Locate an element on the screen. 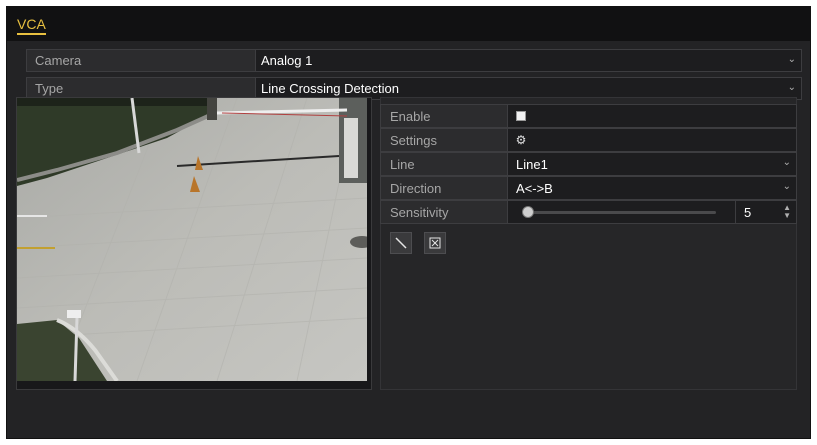 The width and height of the screenshot is (817, 445). sensitivity-slider-handle is located at coordinates (528, 212).